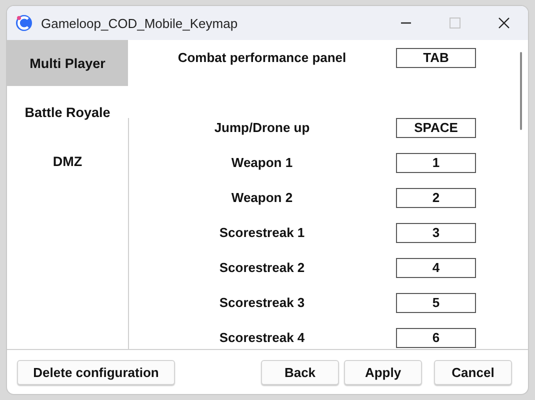 Image resolution: width=535 pixels, height=400 pixels. I want to click on action-label: Scorestreak 1, so click(262, 232).